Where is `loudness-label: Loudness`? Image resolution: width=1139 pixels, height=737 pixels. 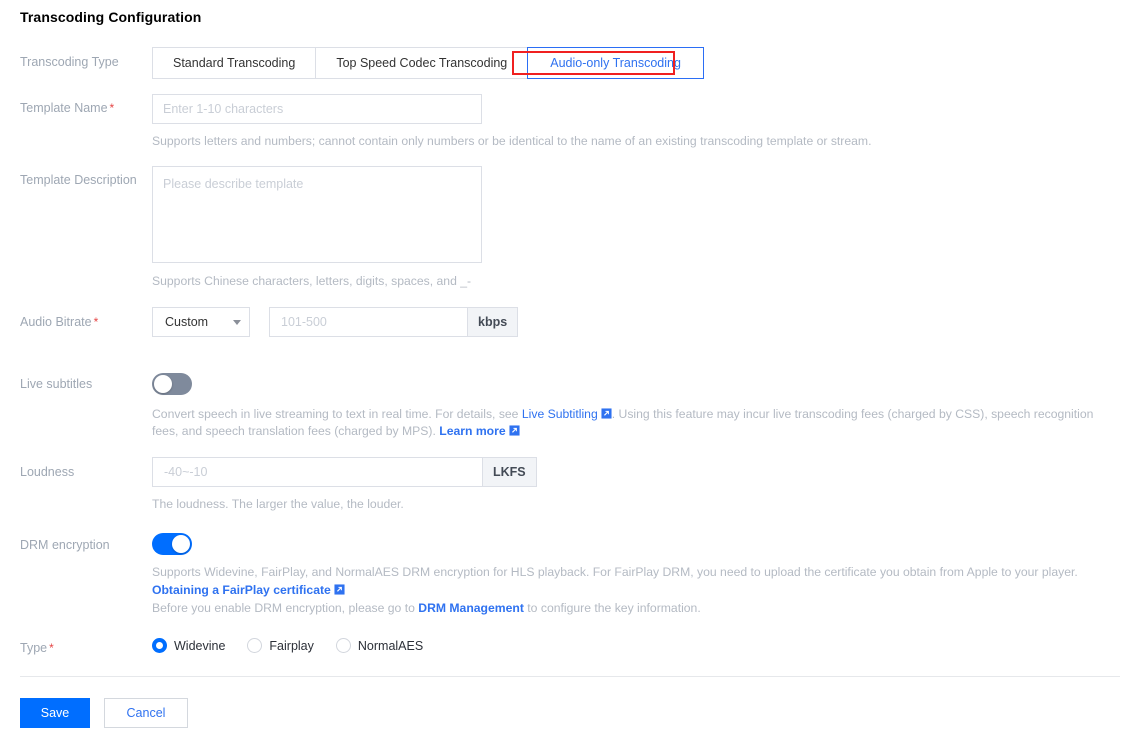 loudness-label: Loudness is located at coordinates (47, 472).